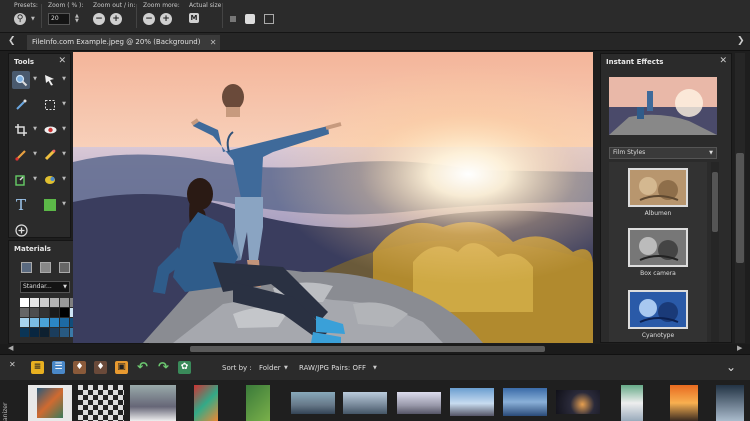 This screenshot has width=750, height=421. I want to click on effect-category-select: Film Styles ▼, so click(663, 153).